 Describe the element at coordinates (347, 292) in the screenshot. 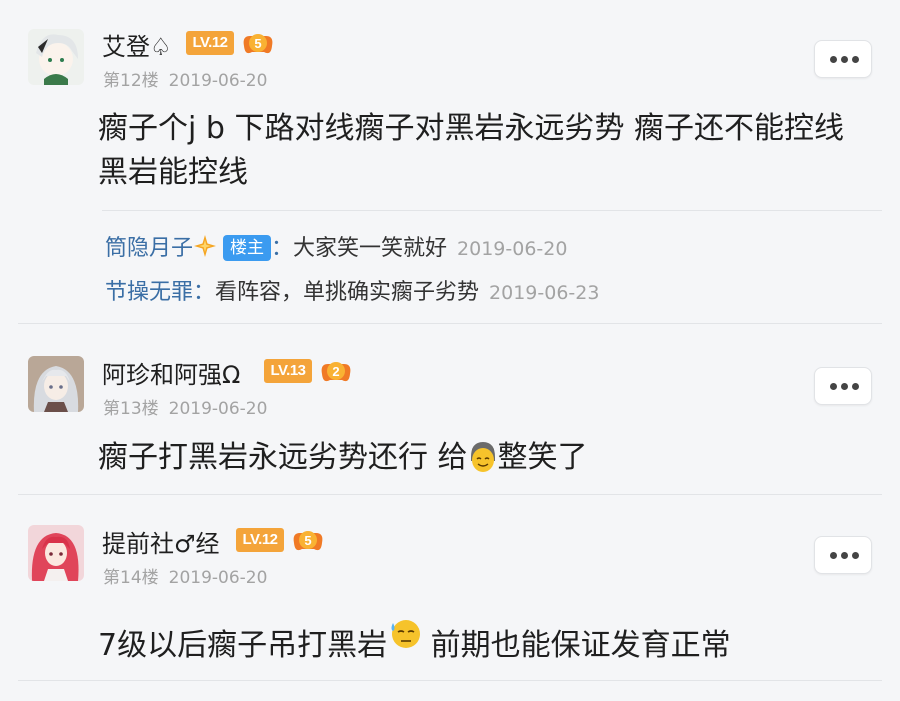

I see `reply-text: 看阵容，单挑确实瘸子劣势` at that location.